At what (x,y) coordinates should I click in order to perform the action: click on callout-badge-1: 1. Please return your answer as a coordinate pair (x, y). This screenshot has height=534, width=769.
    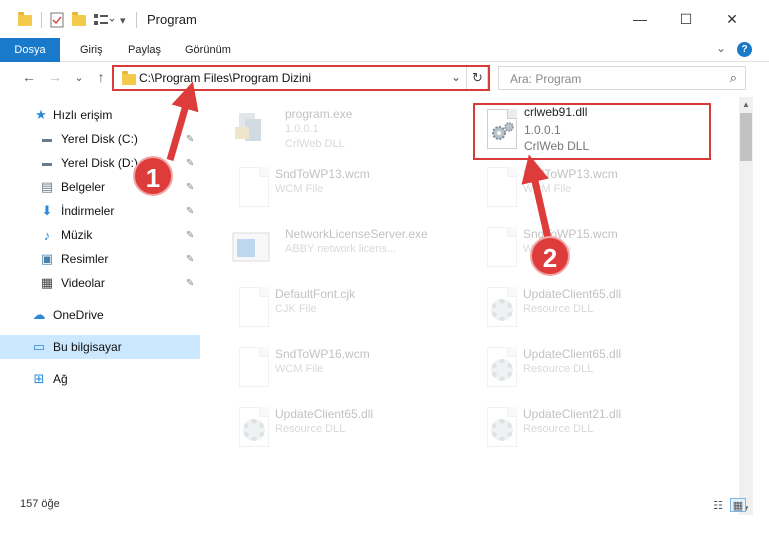
    Looking at the image, I should click on (153, 176).